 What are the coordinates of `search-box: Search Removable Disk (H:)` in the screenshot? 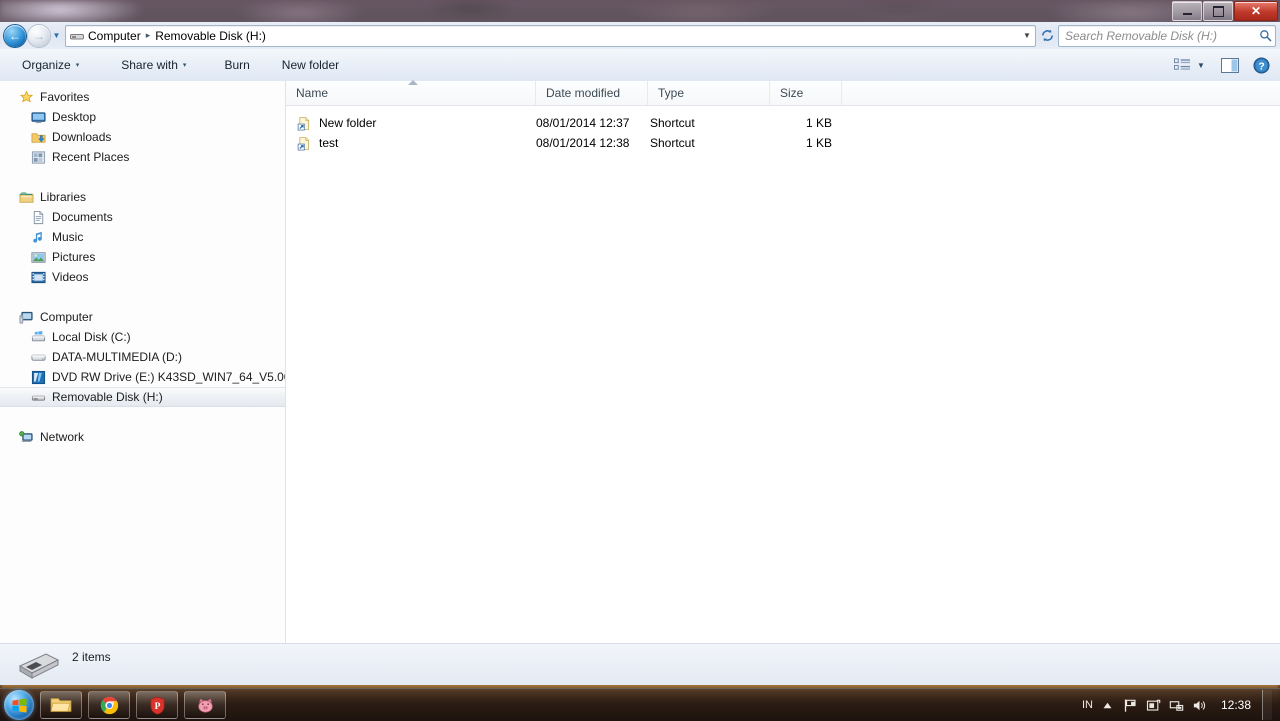 It's located at (1167, 35).